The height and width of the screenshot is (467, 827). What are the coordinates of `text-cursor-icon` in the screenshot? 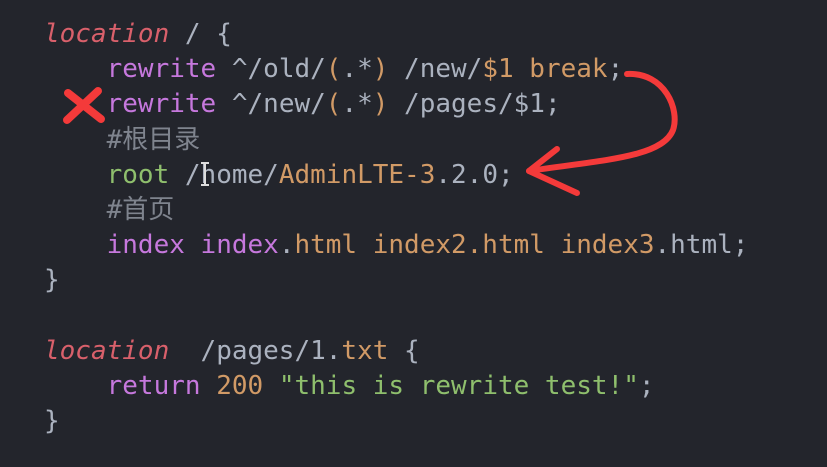 It's located at (205, 174).